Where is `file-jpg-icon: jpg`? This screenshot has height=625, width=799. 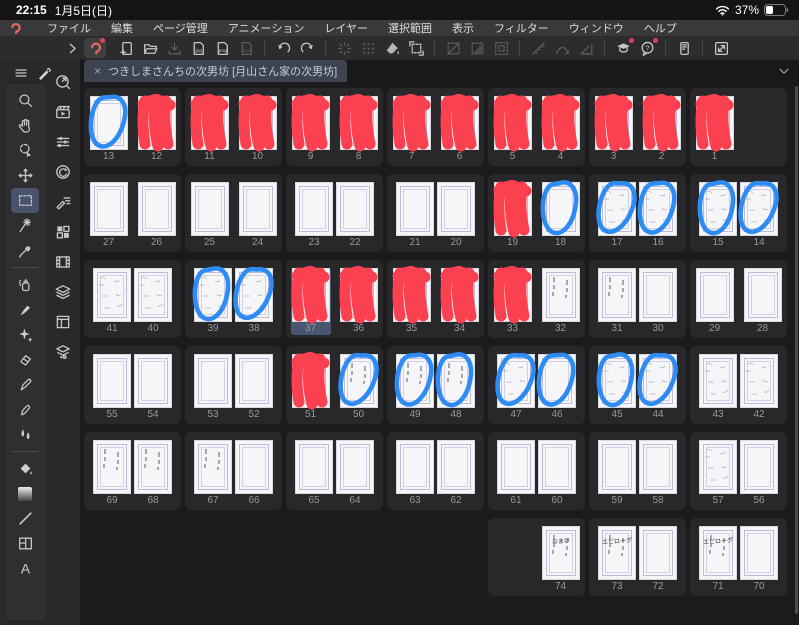
file-jpg-icon: jpg is located at coordinates (198, 48).